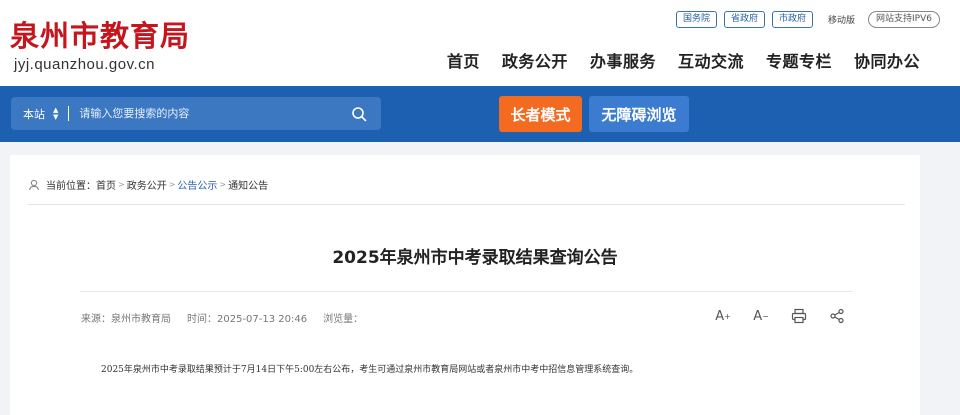 This screenshot has height=415, width=960. What do you see at coordinates (84, 64) in the screenshot?
I see `logo-domain: jyj.quanzhou.gov.cn` at bounding box center [84, 64].